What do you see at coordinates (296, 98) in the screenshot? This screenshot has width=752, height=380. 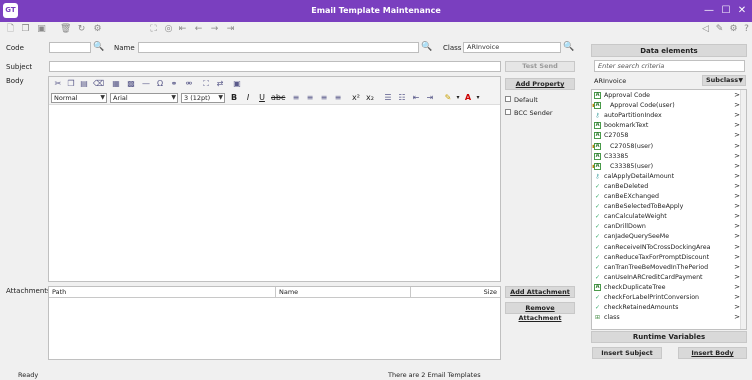 I see `align-left-icon: ≡` at bounding box center [296, 98].